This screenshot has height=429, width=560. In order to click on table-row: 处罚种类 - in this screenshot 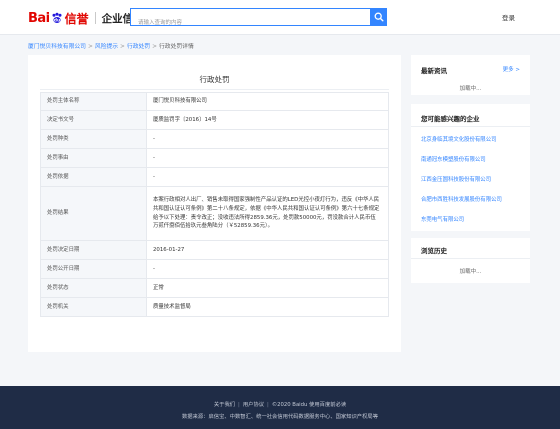, I will do `click(214, 139)`.